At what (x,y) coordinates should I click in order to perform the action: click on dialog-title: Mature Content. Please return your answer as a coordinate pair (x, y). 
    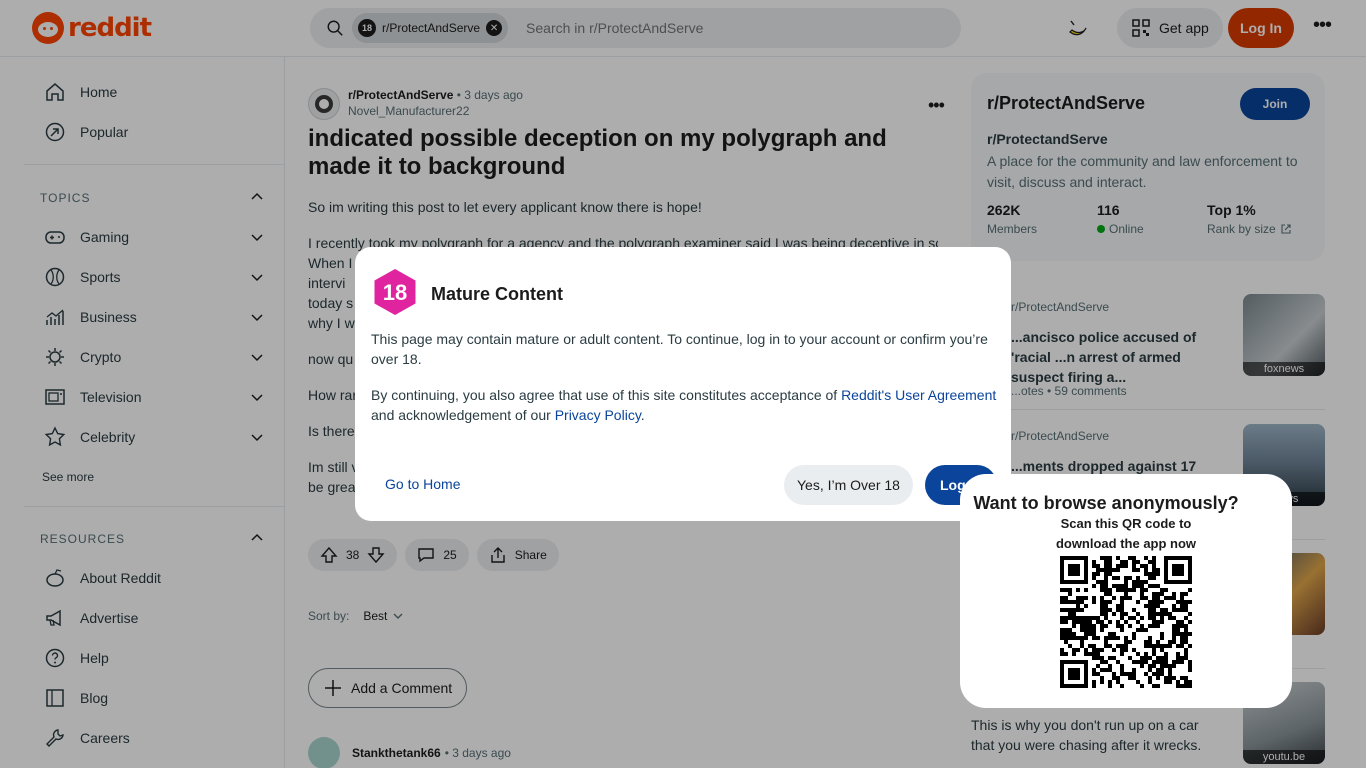
    Looking at the image, I should click on (497, 294).